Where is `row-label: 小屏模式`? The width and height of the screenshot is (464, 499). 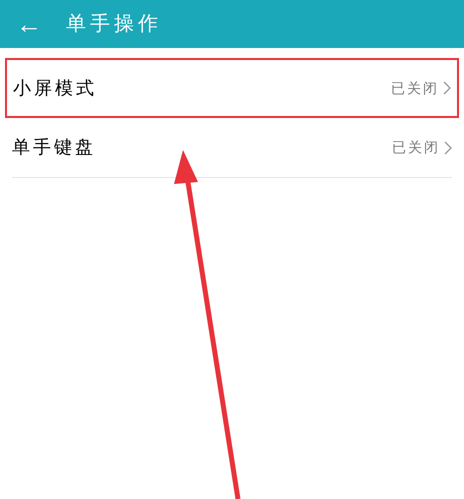 row-label: 小屏模式 is located at coordinates (55, 88).